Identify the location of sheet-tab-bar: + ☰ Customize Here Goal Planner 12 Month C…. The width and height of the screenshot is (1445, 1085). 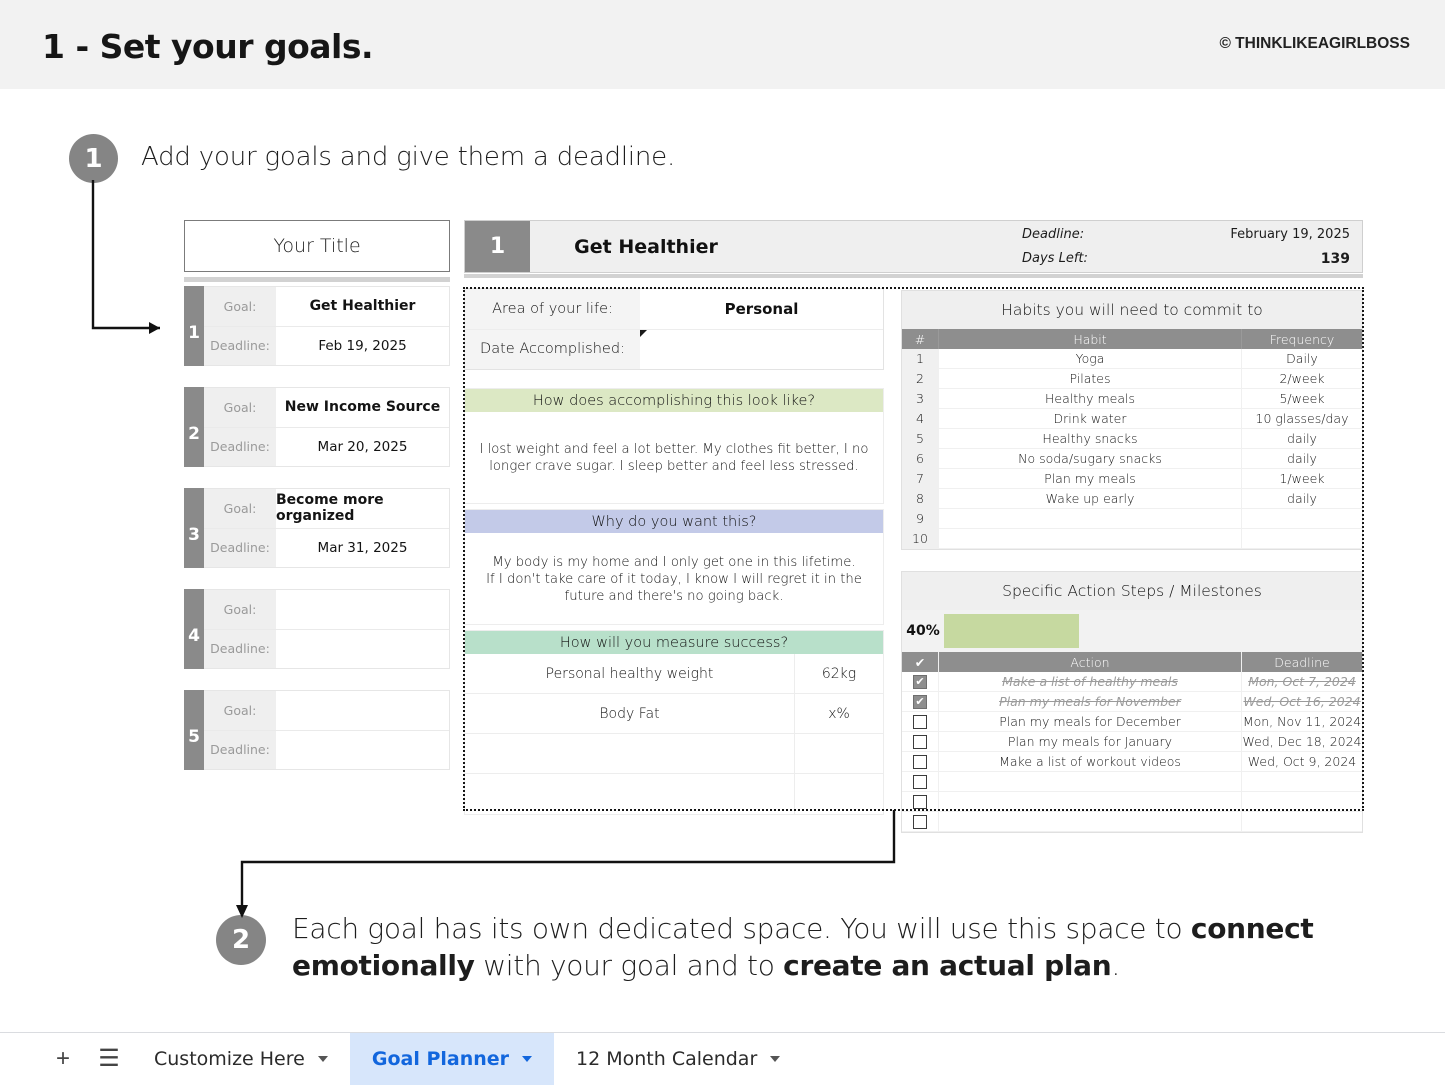
(722, 1058).